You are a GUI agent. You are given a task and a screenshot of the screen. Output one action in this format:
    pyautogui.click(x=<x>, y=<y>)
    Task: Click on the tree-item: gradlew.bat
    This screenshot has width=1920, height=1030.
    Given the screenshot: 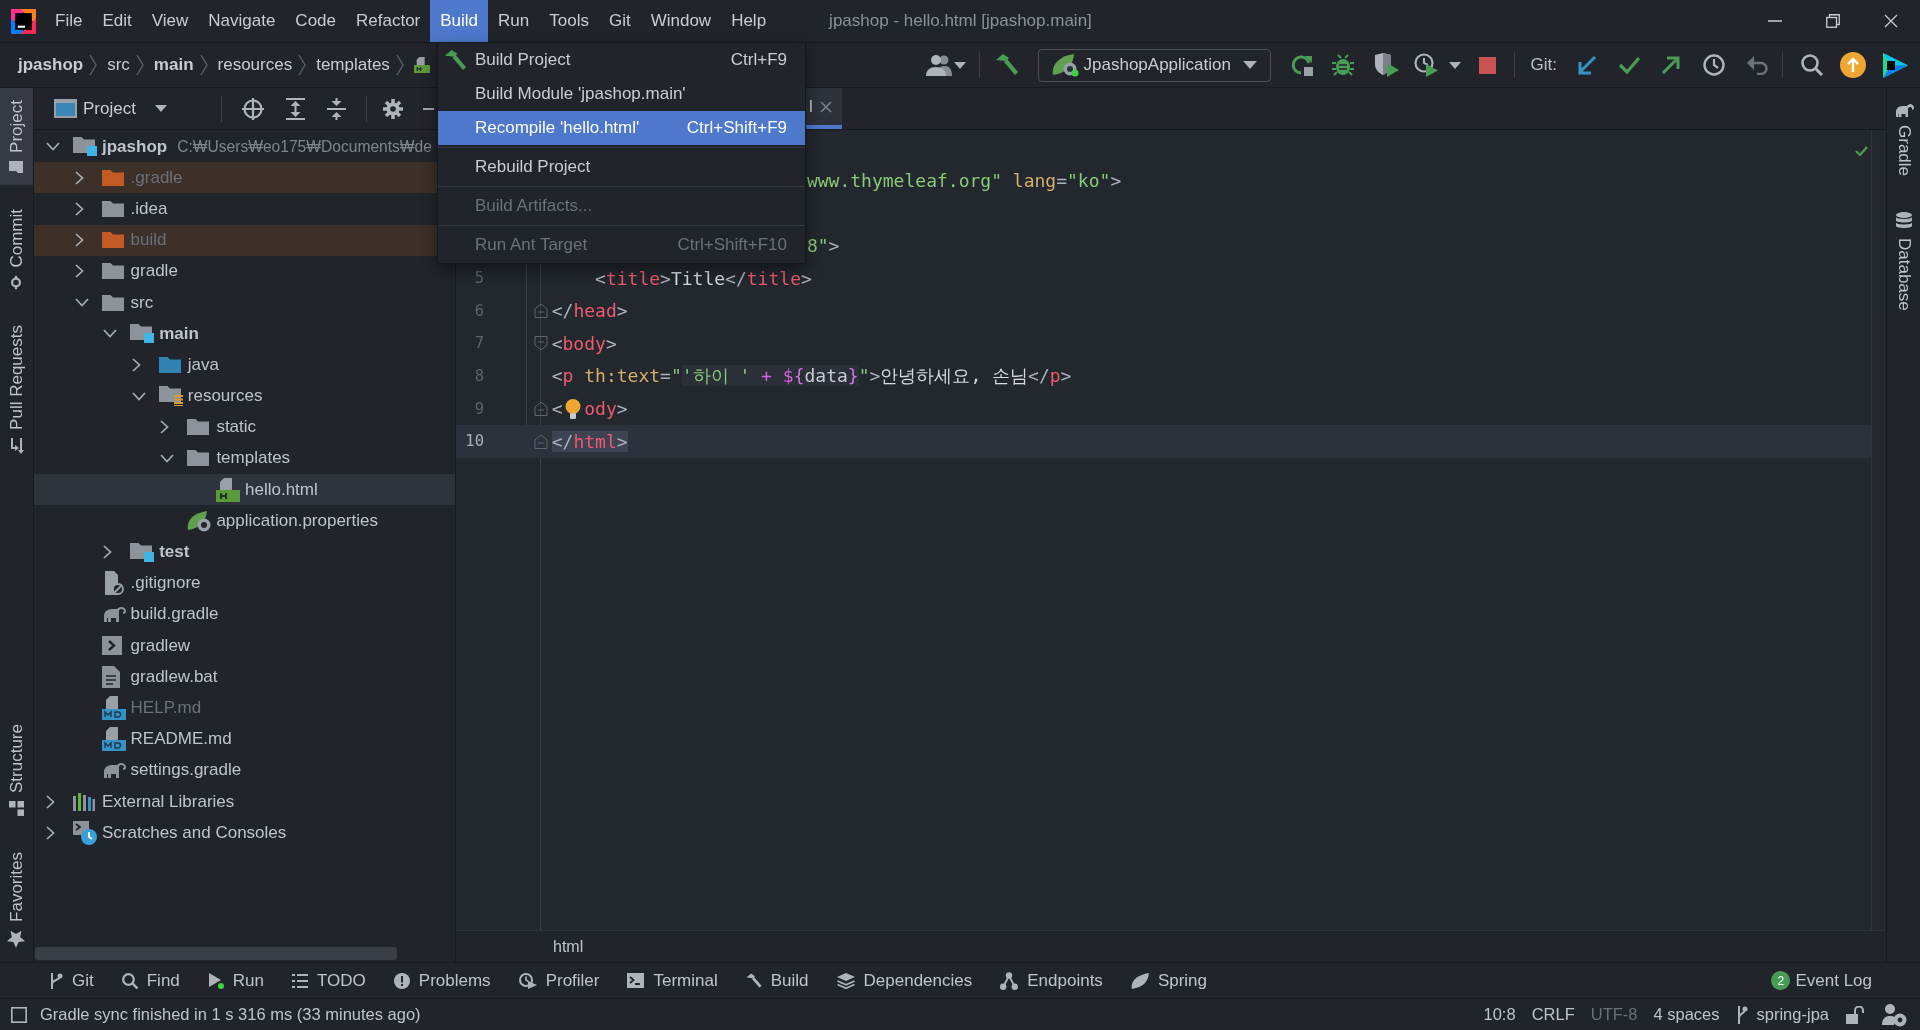 What is the action you would take?
    pyautogui.click(x=244, y=677)
    